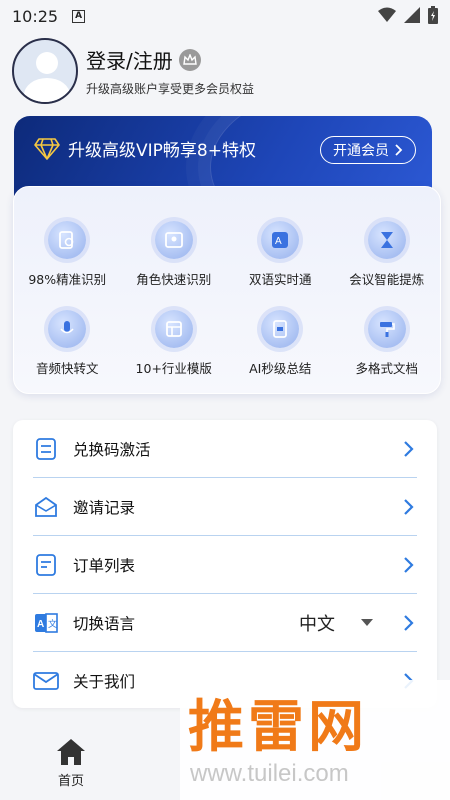  I want to click on feature-item: 多格式文档, so click(387, 343).